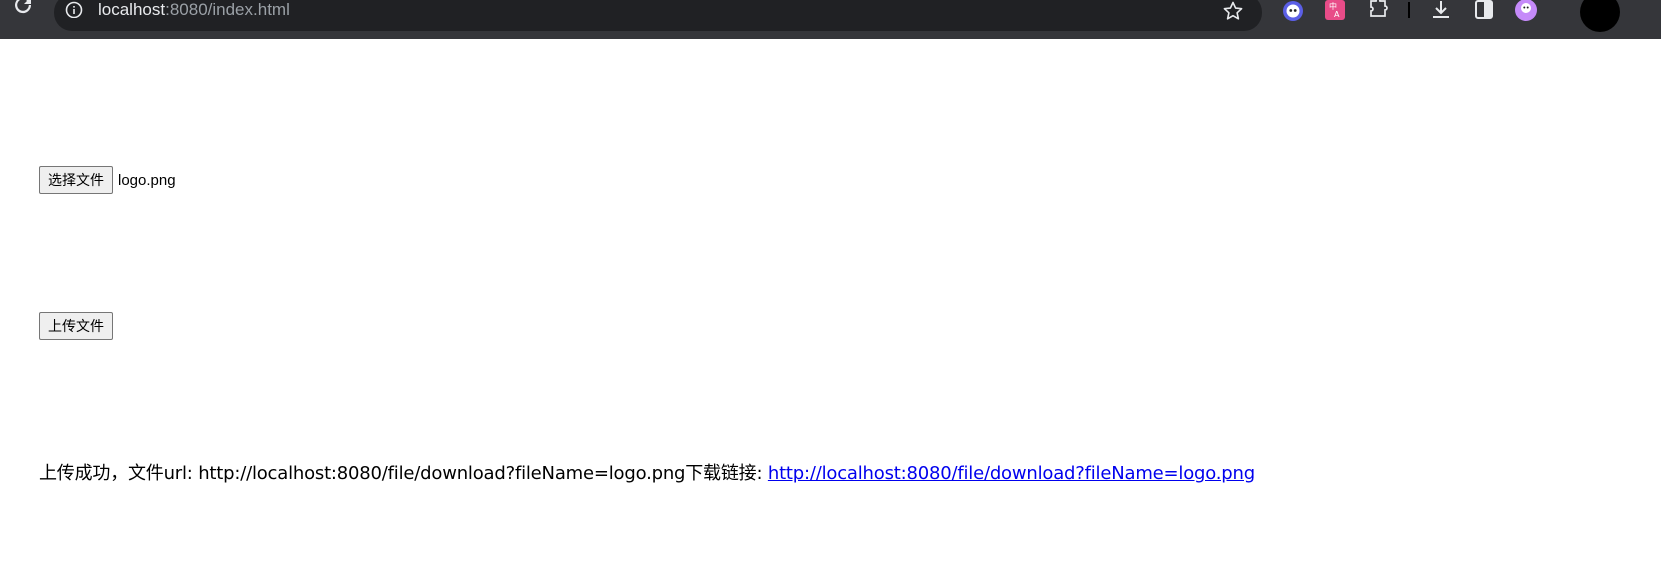  Describe the element at coordinates (1441, 12) in the screenshot. I see `download-icon` at that location.